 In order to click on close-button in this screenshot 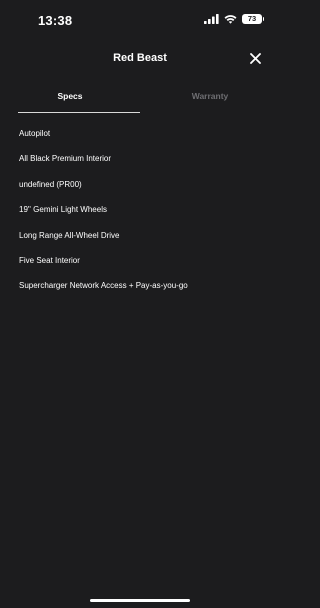, I will do `click(255, 58)`.